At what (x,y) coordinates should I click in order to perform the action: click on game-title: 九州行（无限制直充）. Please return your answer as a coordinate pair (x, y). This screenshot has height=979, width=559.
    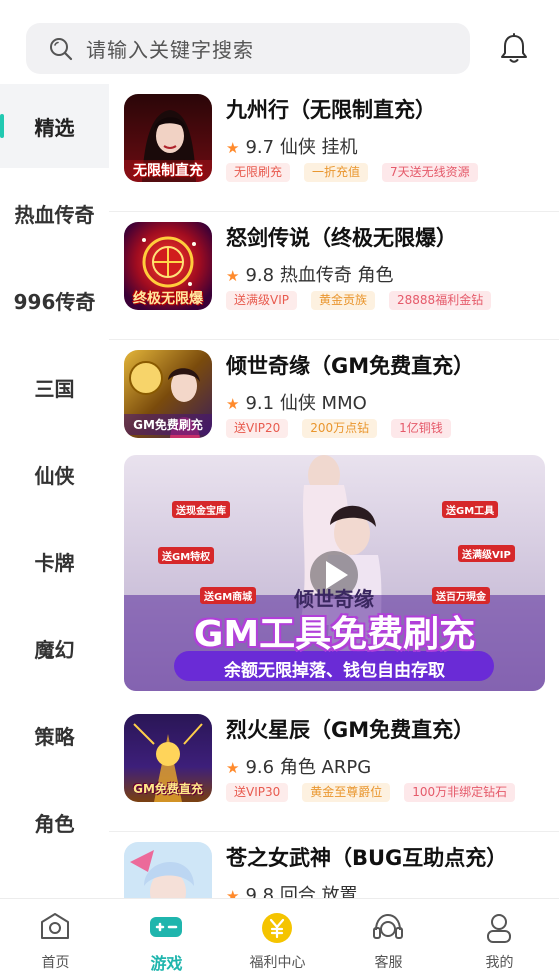
    Looking at the image, I should click on (331, 110).